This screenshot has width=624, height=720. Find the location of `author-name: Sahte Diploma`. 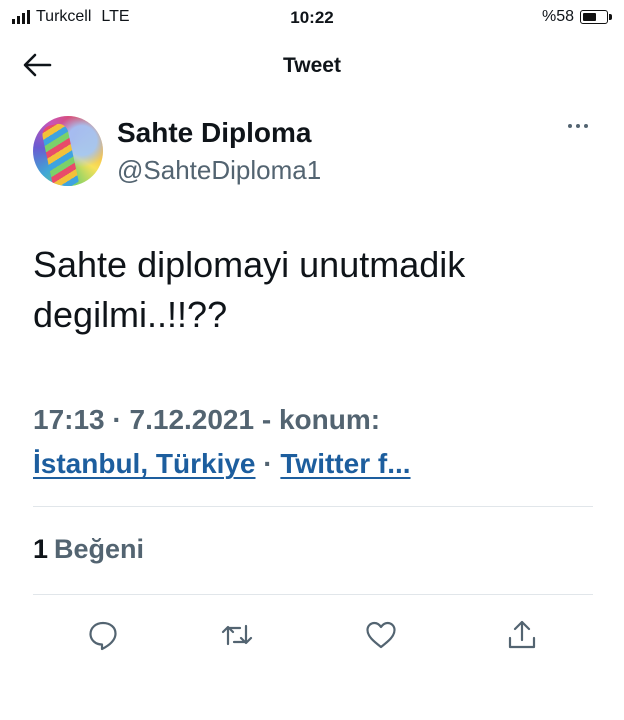

author-name: Sahte Diploma is located at coordinates (219, 133).